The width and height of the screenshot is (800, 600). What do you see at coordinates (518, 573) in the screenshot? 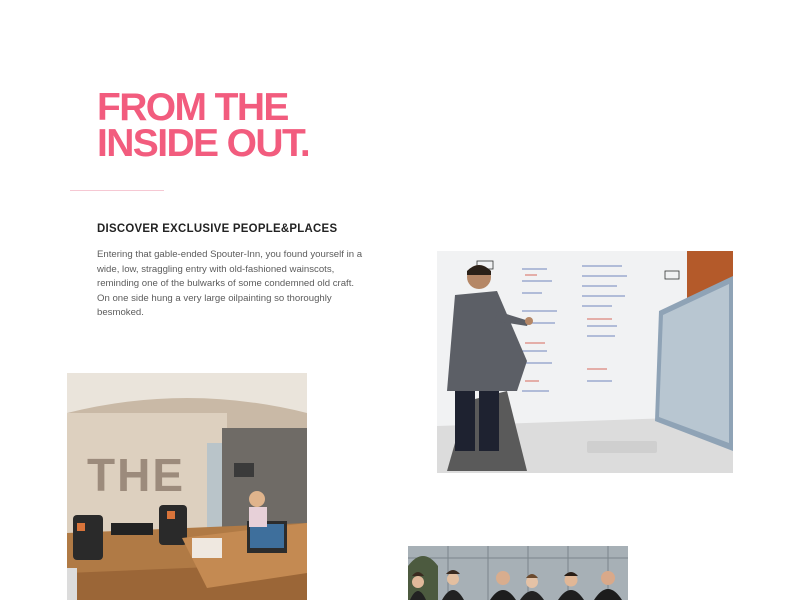
I see `team-group-photo` at bounding box center [518, 573].